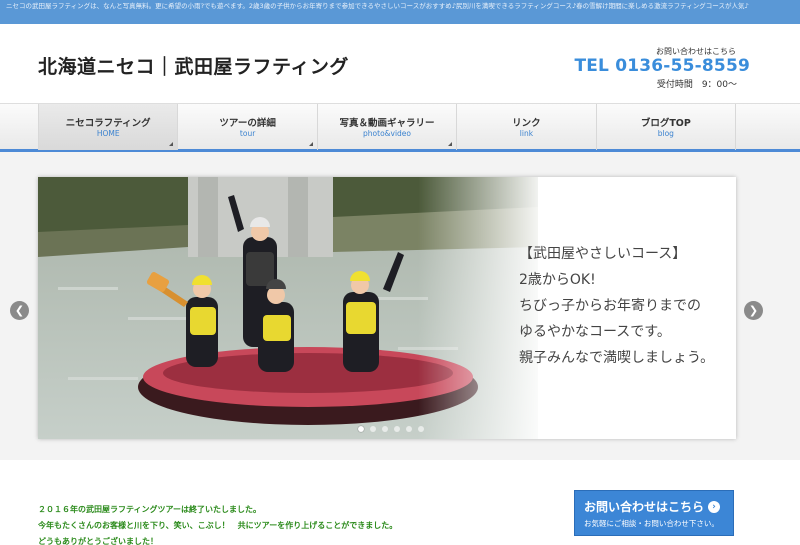 The height and width of the screenshot is (545, 800). Describe the element at coordinates (108, 133) in the screenshot. I see `nav-item-sublabel: HOME` at that location.